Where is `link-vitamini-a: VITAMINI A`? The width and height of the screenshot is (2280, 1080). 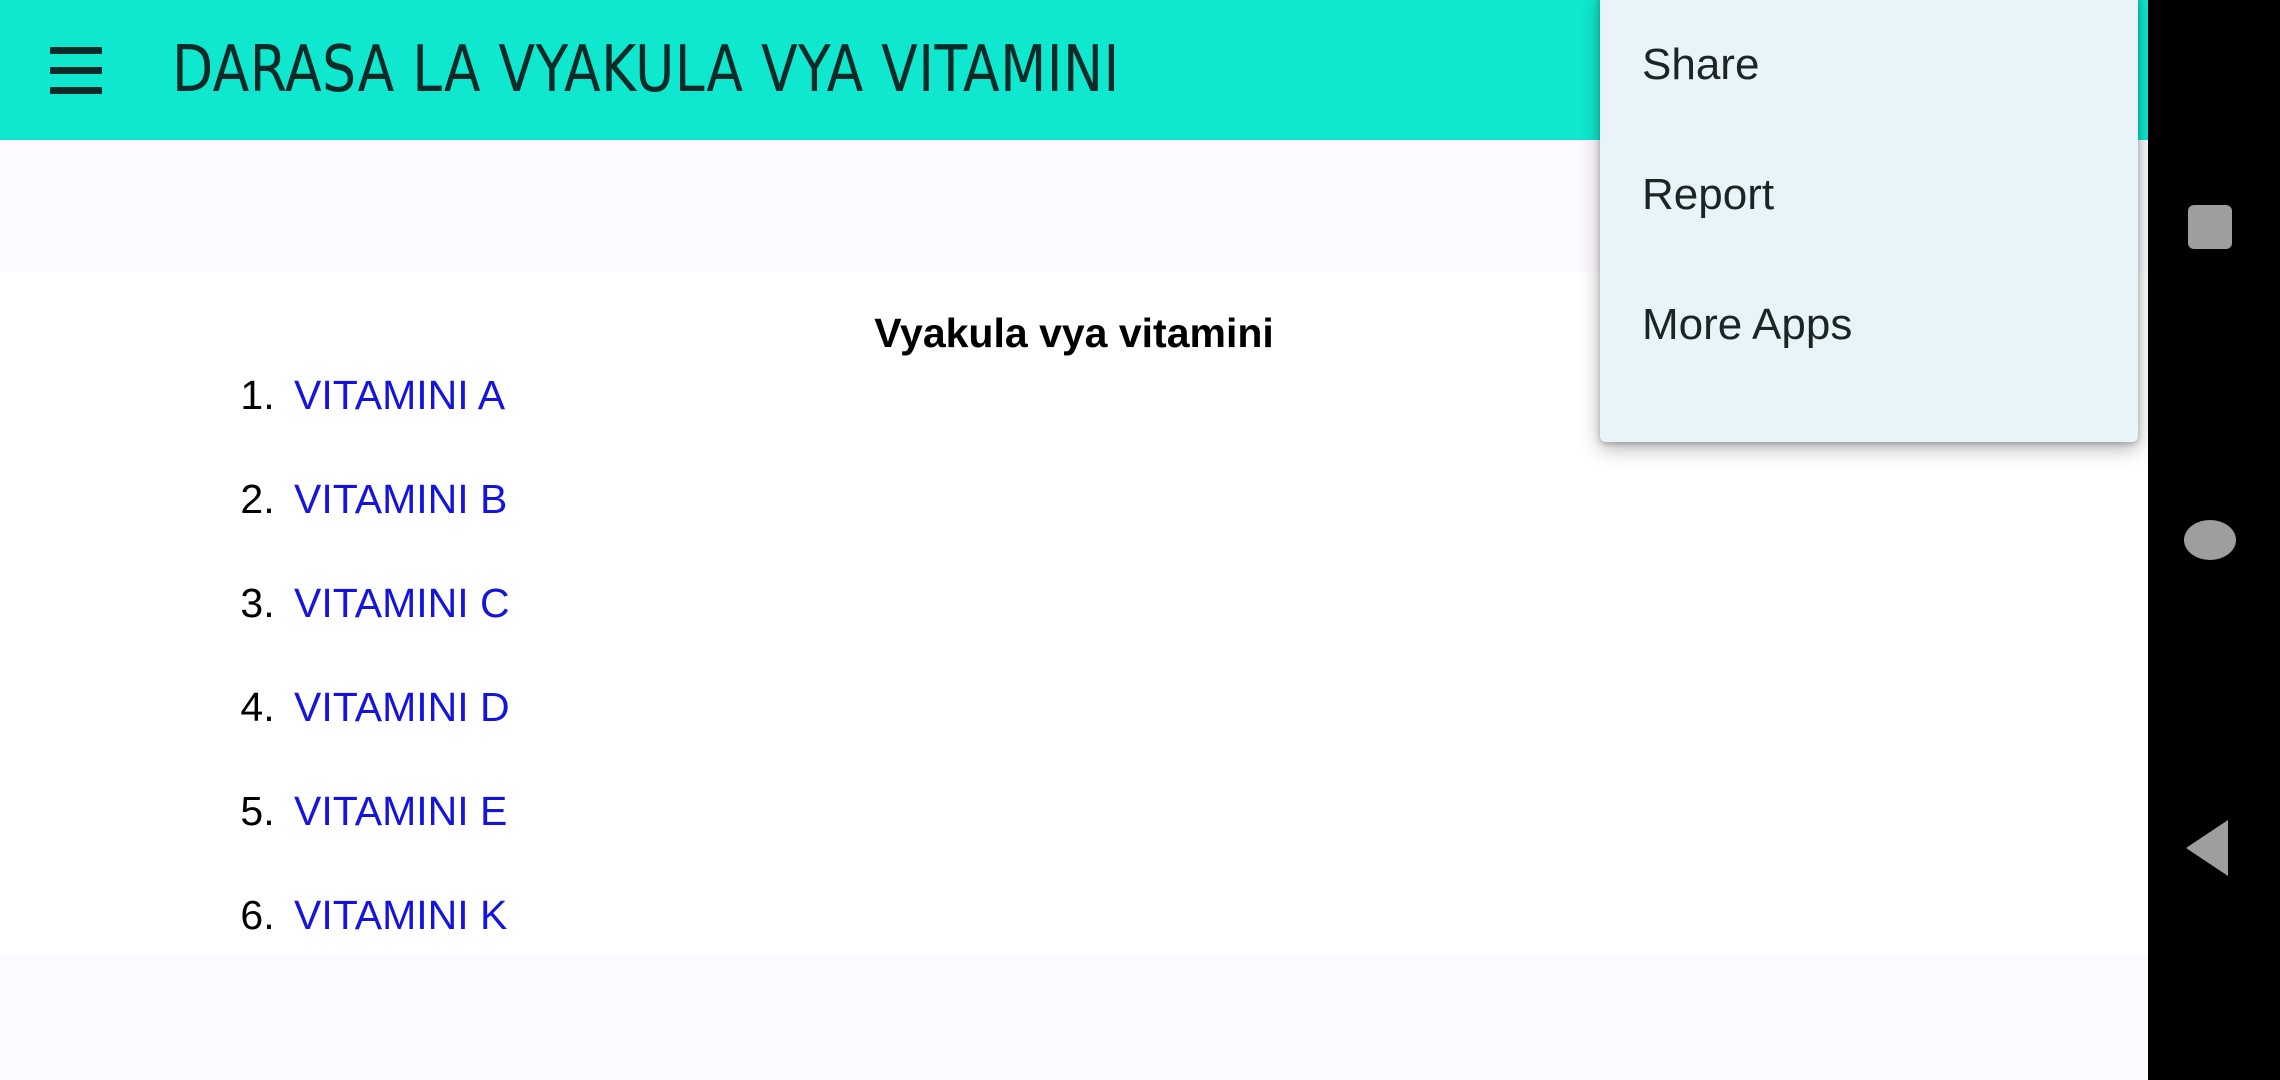
link-vitamini-a: VITAMINI A is located at coordinates (395, 395).